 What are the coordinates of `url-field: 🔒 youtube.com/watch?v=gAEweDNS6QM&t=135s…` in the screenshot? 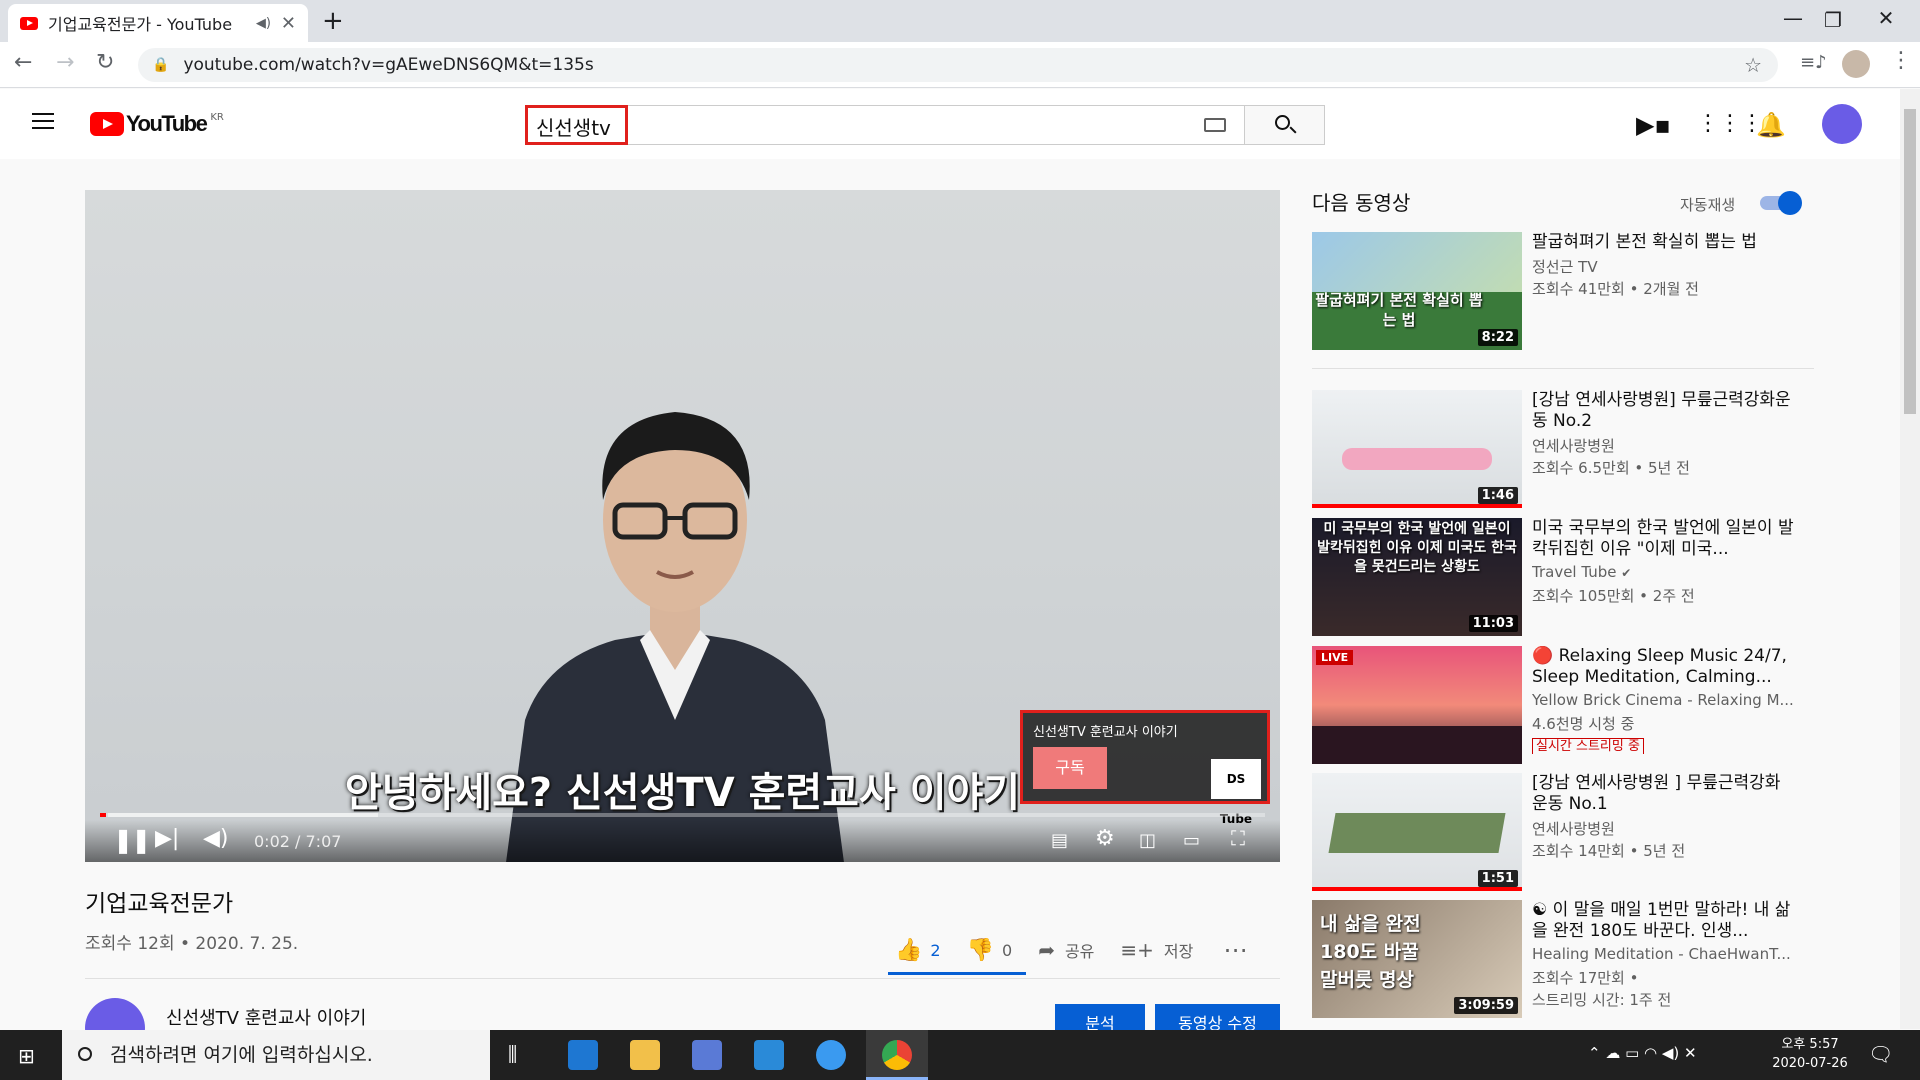 It's located at (958, 65).